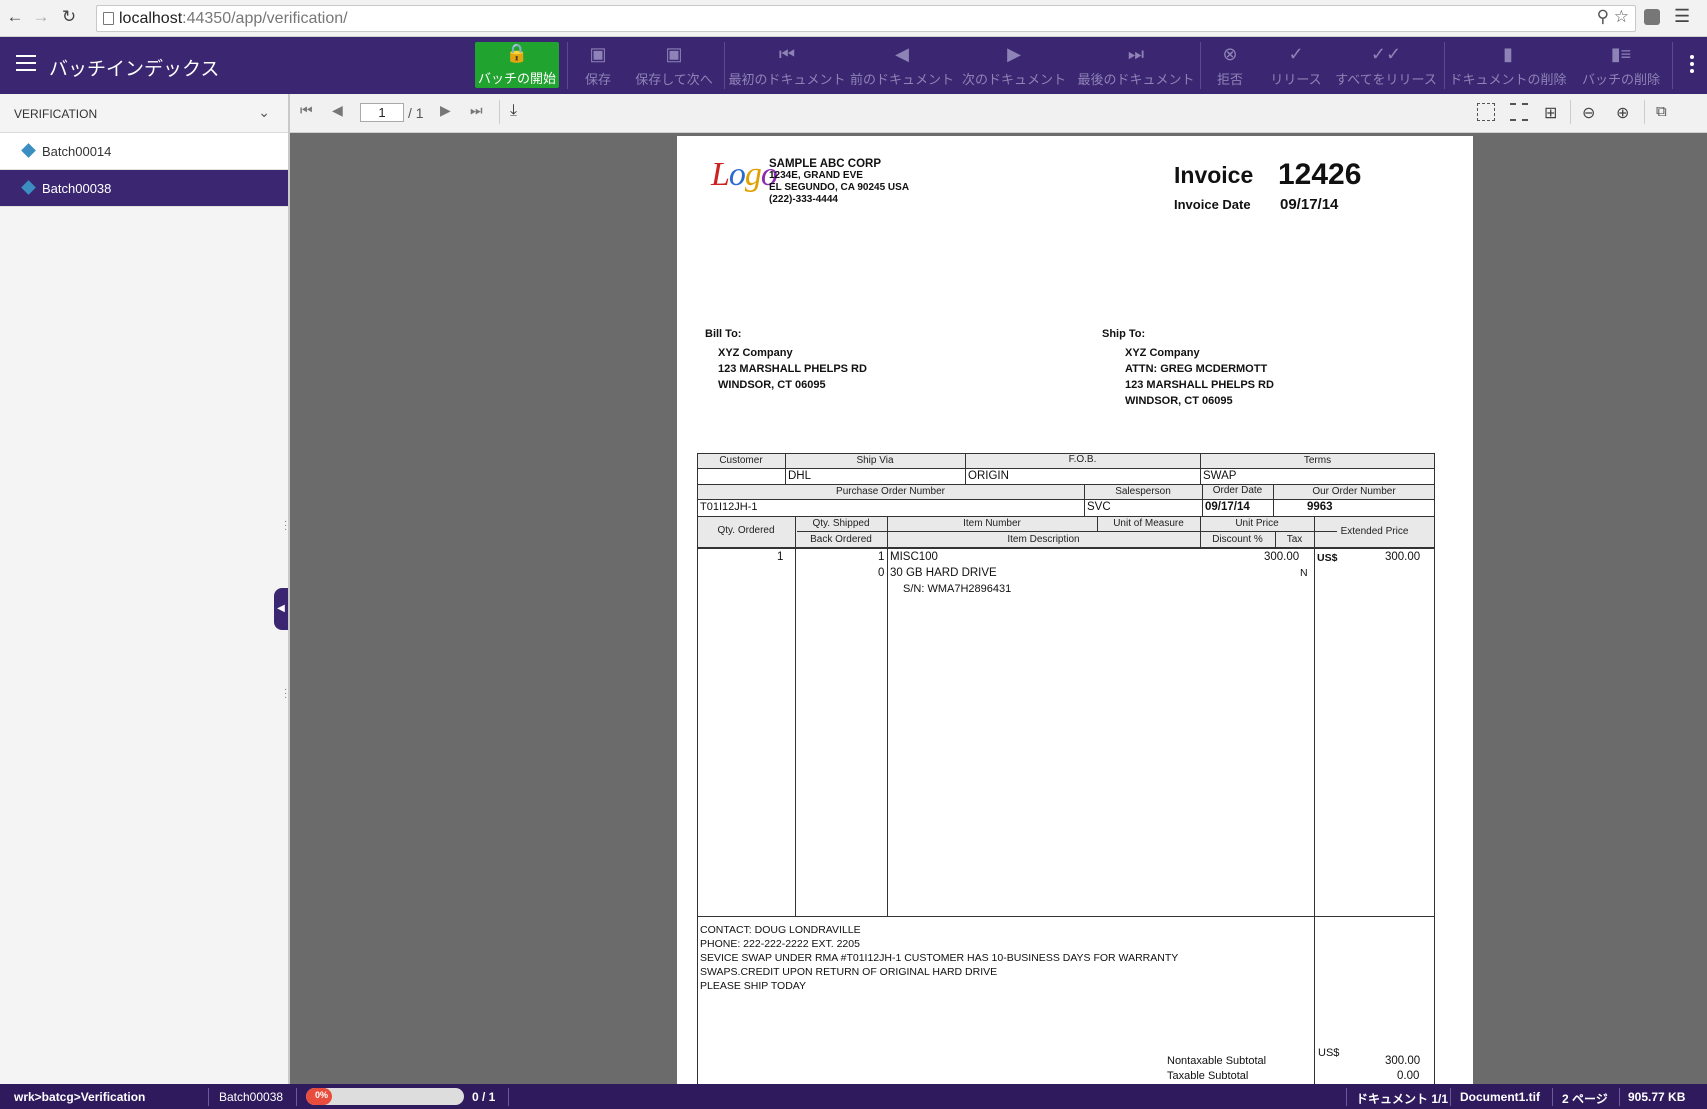  What do you see at coordinates (517, 65) in the screenshot?
I see `open-batch-button: 🔒 バッチの開始` at bounding box center [517, 65].